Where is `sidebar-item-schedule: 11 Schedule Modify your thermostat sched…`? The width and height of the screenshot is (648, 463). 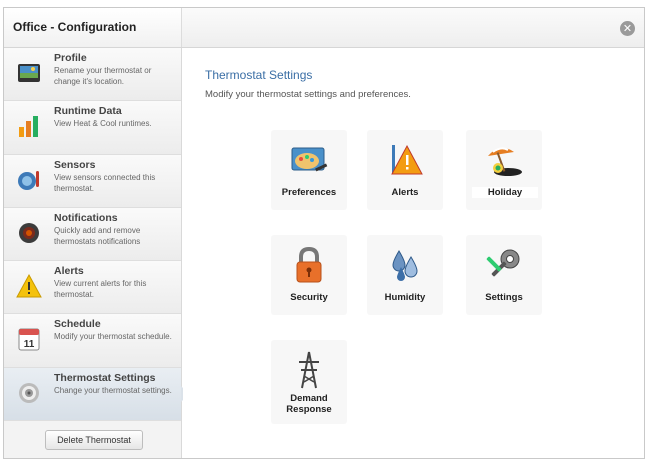 sidebar-item-schedule: 11 Schedule Modify your thermostat sched… is located at coordinates (92, 341).